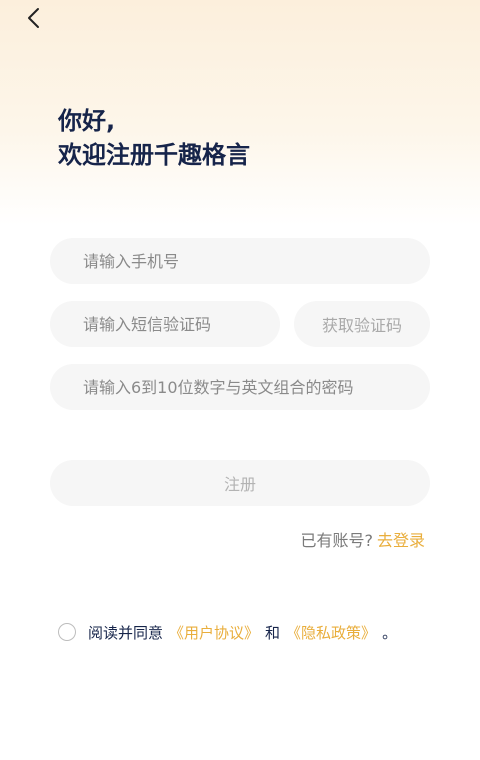  What do you see at coordinates (331, 632) in the screenshot?
I see `privacy-policy-link: 《隐私政策》` at bounding box center [331, 632].